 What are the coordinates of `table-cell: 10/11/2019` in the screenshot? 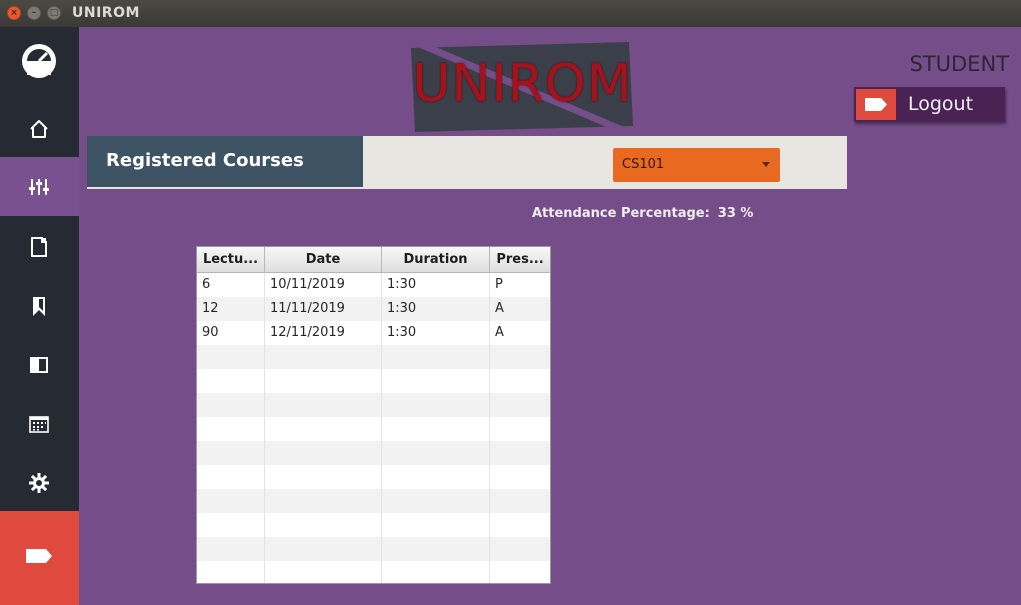 It's located at (323, 285).